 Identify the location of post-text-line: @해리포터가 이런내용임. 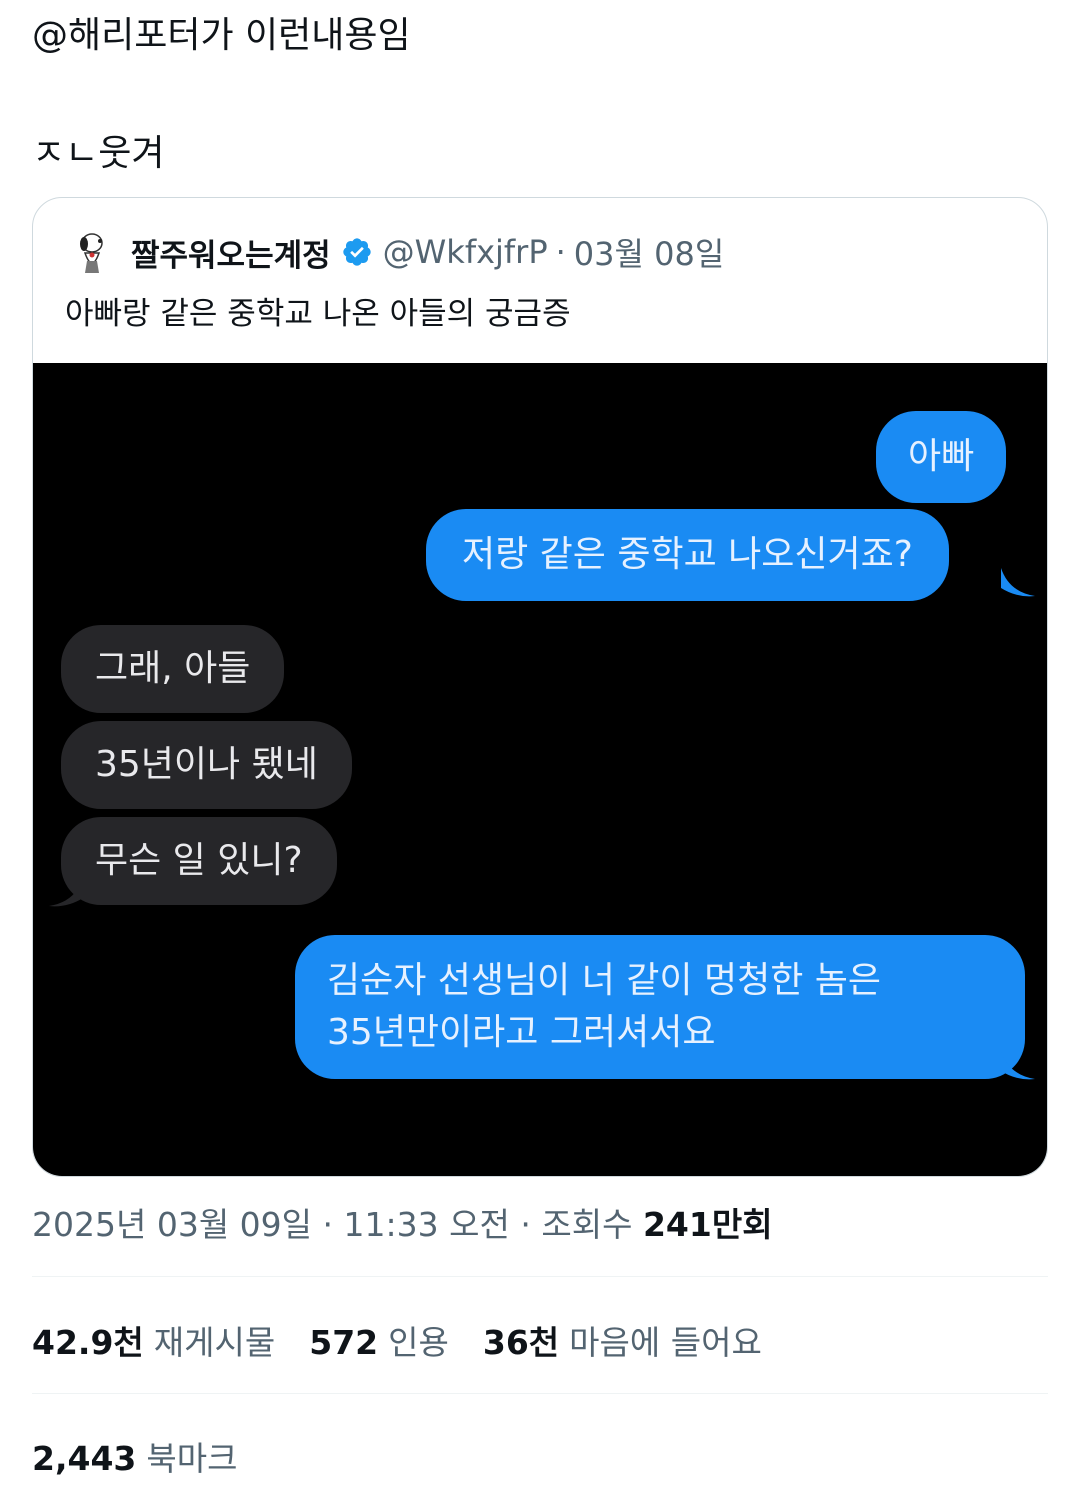
(221, 35).